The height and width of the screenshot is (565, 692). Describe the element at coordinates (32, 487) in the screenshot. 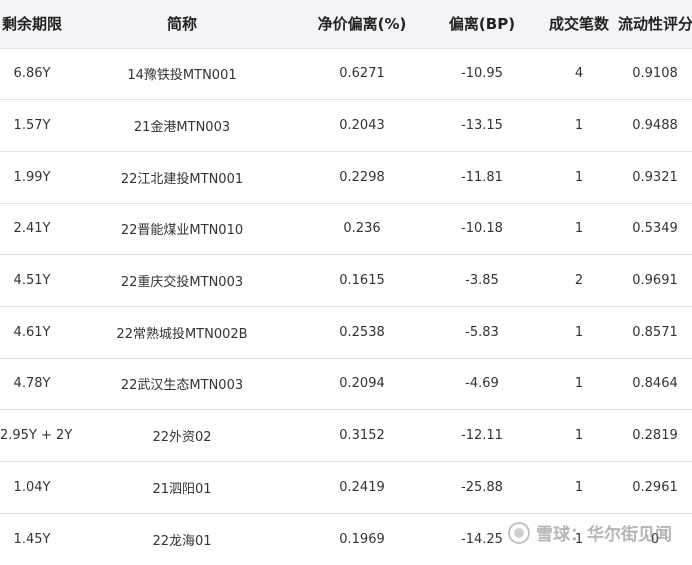

I see `cell-remaining-term: 1.04Y` at that location.